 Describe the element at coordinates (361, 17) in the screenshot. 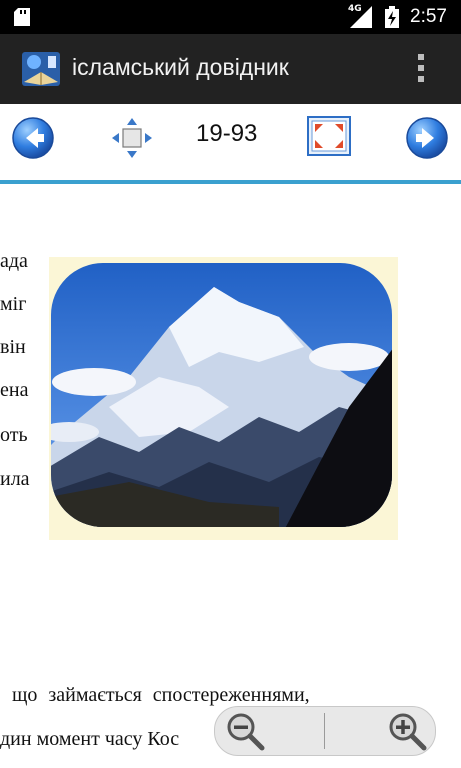

I see `signal-icon` at that location.